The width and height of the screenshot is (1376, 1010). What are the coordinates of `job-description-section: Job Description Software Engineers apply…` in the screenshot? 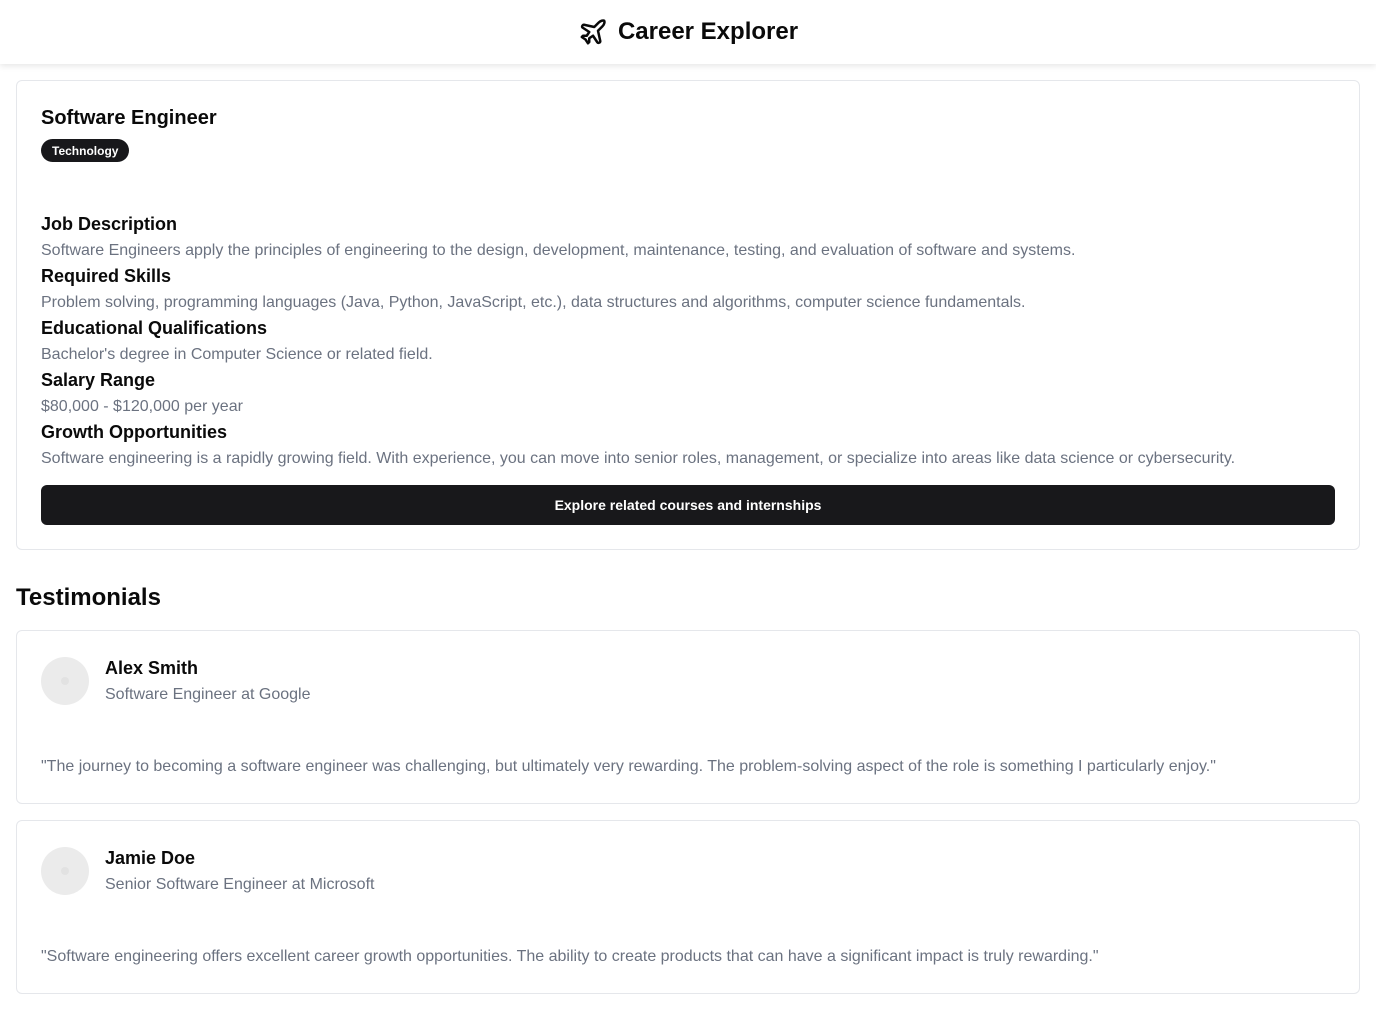 It's located at (689, 237).